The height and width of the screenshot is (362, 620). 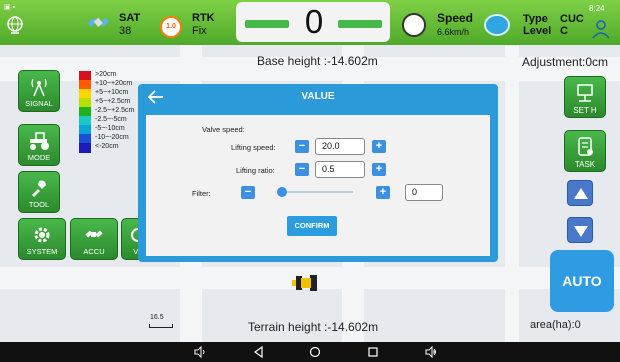 What do you see at coordinates (110, 128) in the screenshot?
I see `legend-label: -5~-10cm` at bounding box center [110, 128].